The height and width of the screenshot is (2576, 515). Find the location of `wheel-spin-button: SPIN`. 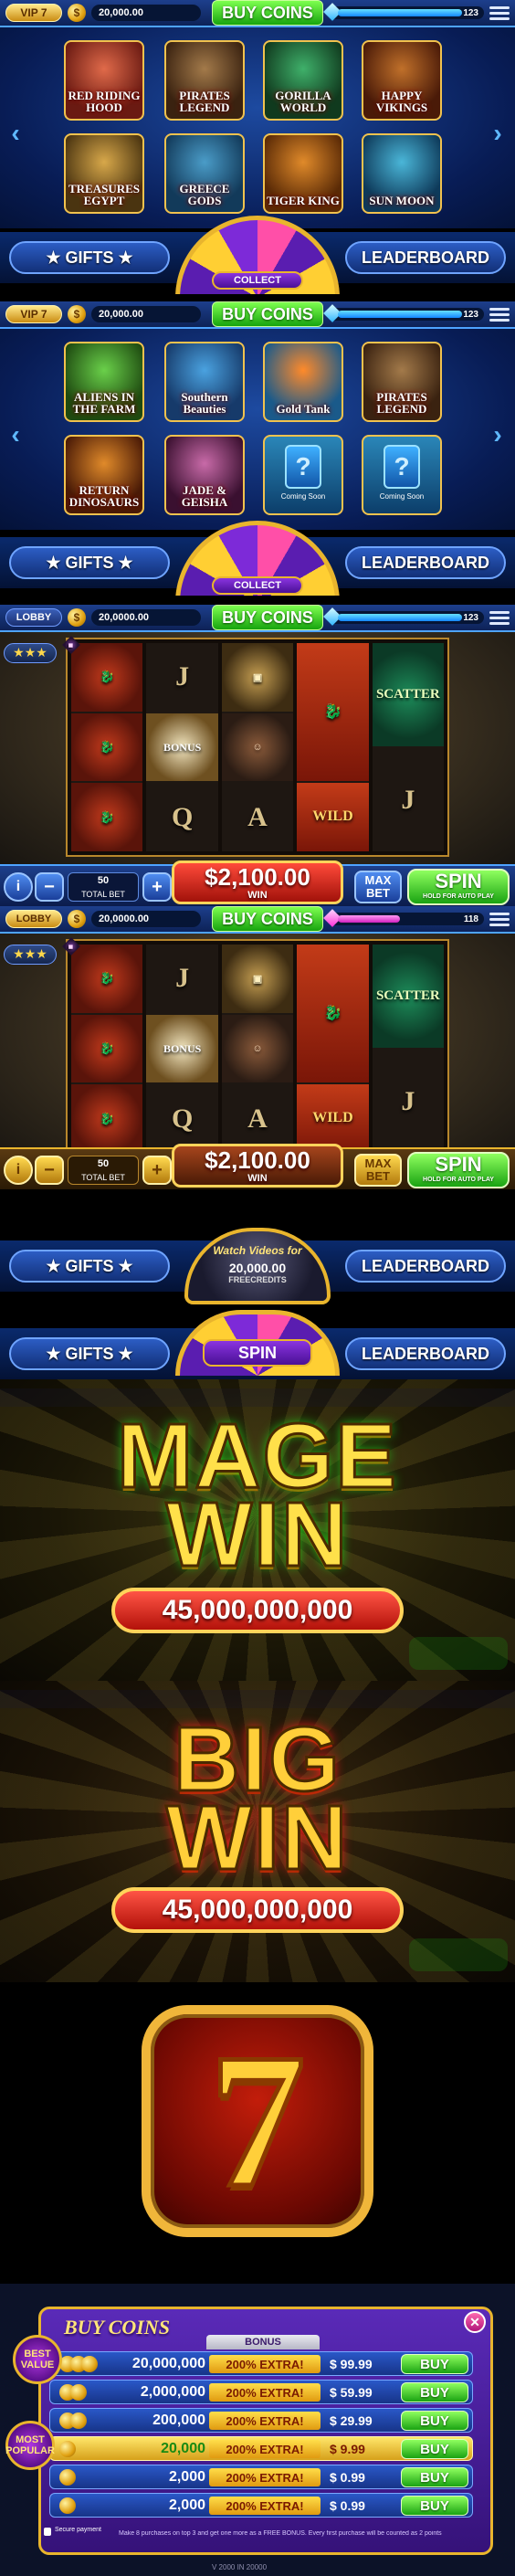

wheel-spin-button: SPIN is located at coordinates (257, 1353).